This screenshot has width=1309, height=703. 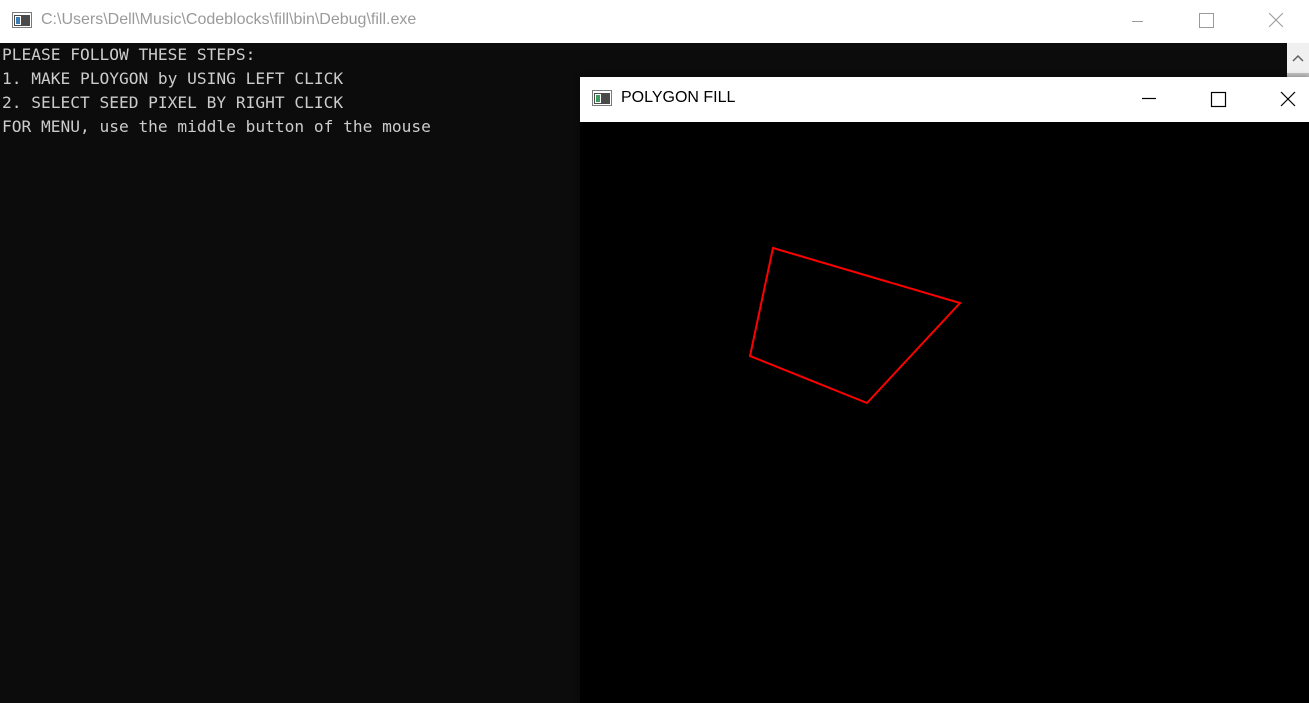 What do you see at coordinates (22, 20) in the screenshot?
I see `console-app-icon` at bounding box center [22, 20].